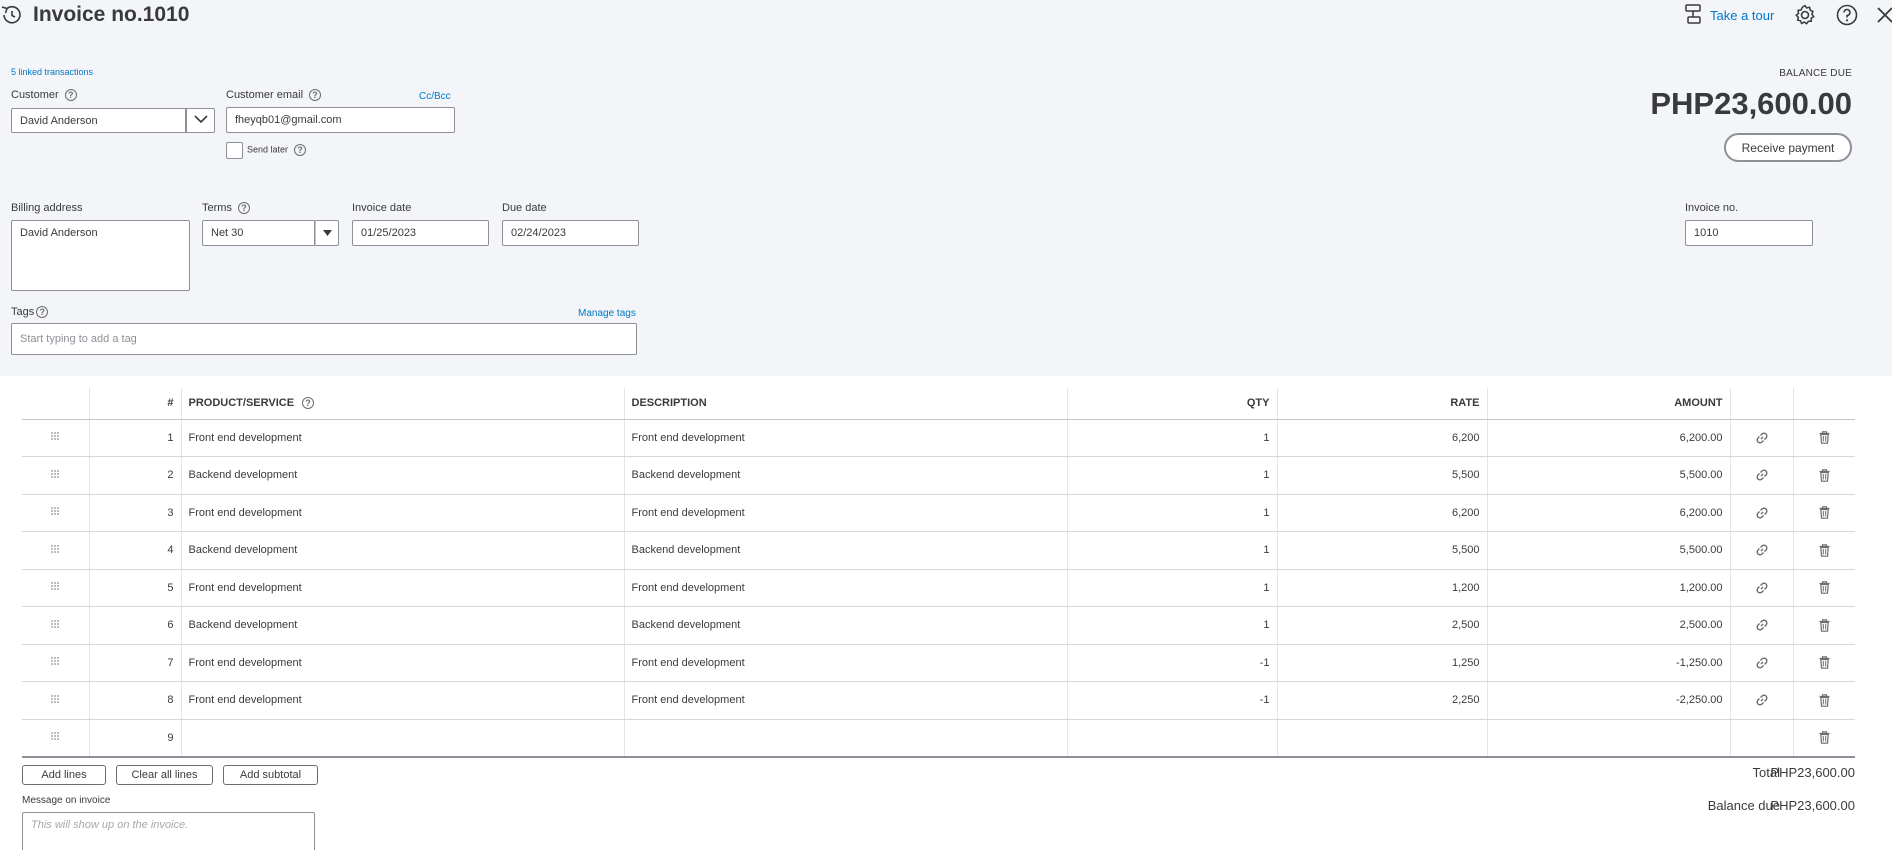  Describe the element at coordinates (98, 120) in the screenshot. I see `customer-select: David Anderson` at that location.